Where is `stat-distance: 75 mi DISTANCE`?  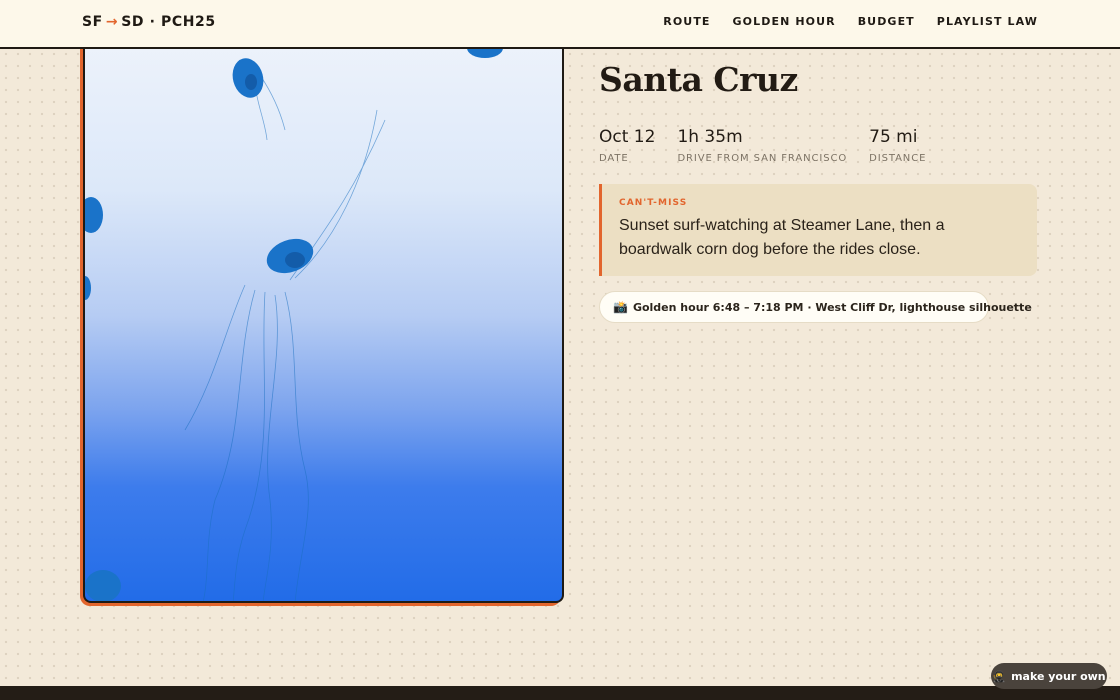
stat-distance: 75 mi DISTANCE is located at coordinates (897, 145).